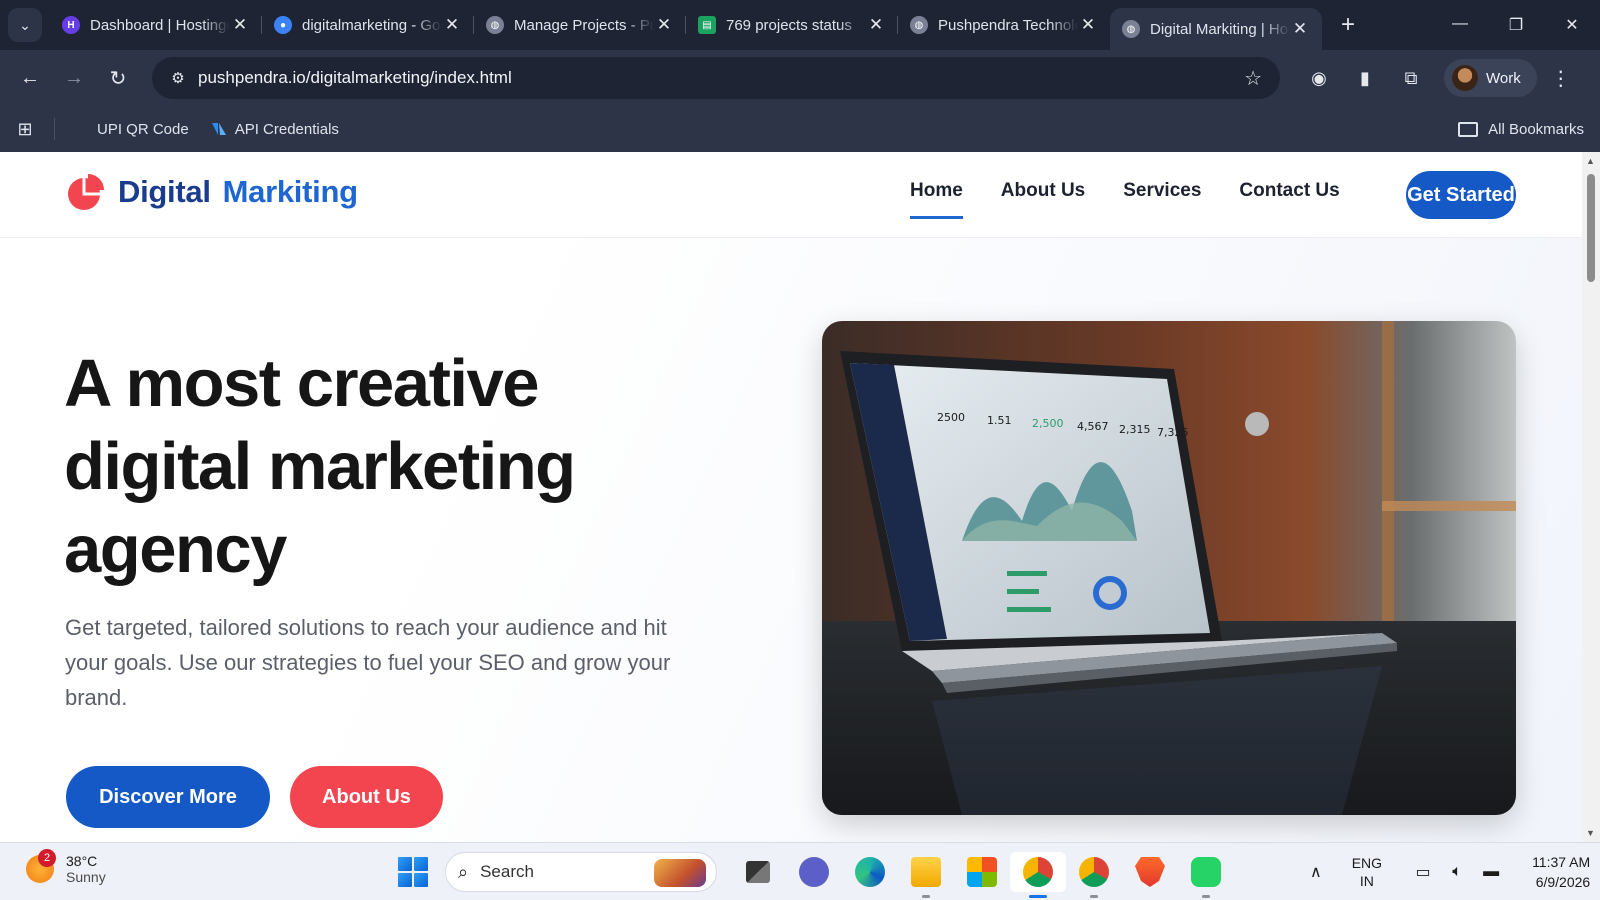 The height and width of the screenshot is (900, 1600). I want to click on apps-grid-icon: ⊞, so click(25, 129).